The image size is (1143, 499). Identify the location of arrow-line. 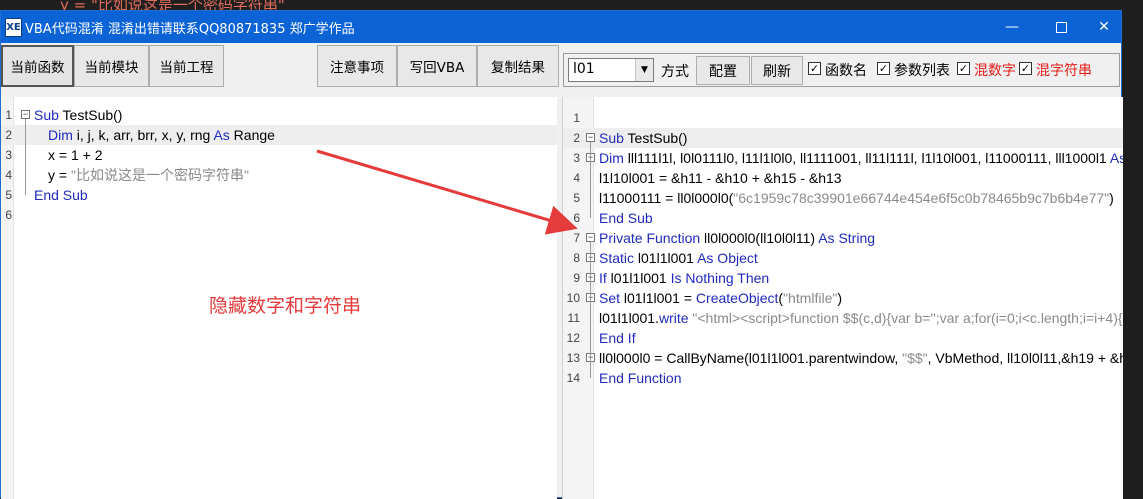
(447, 192).